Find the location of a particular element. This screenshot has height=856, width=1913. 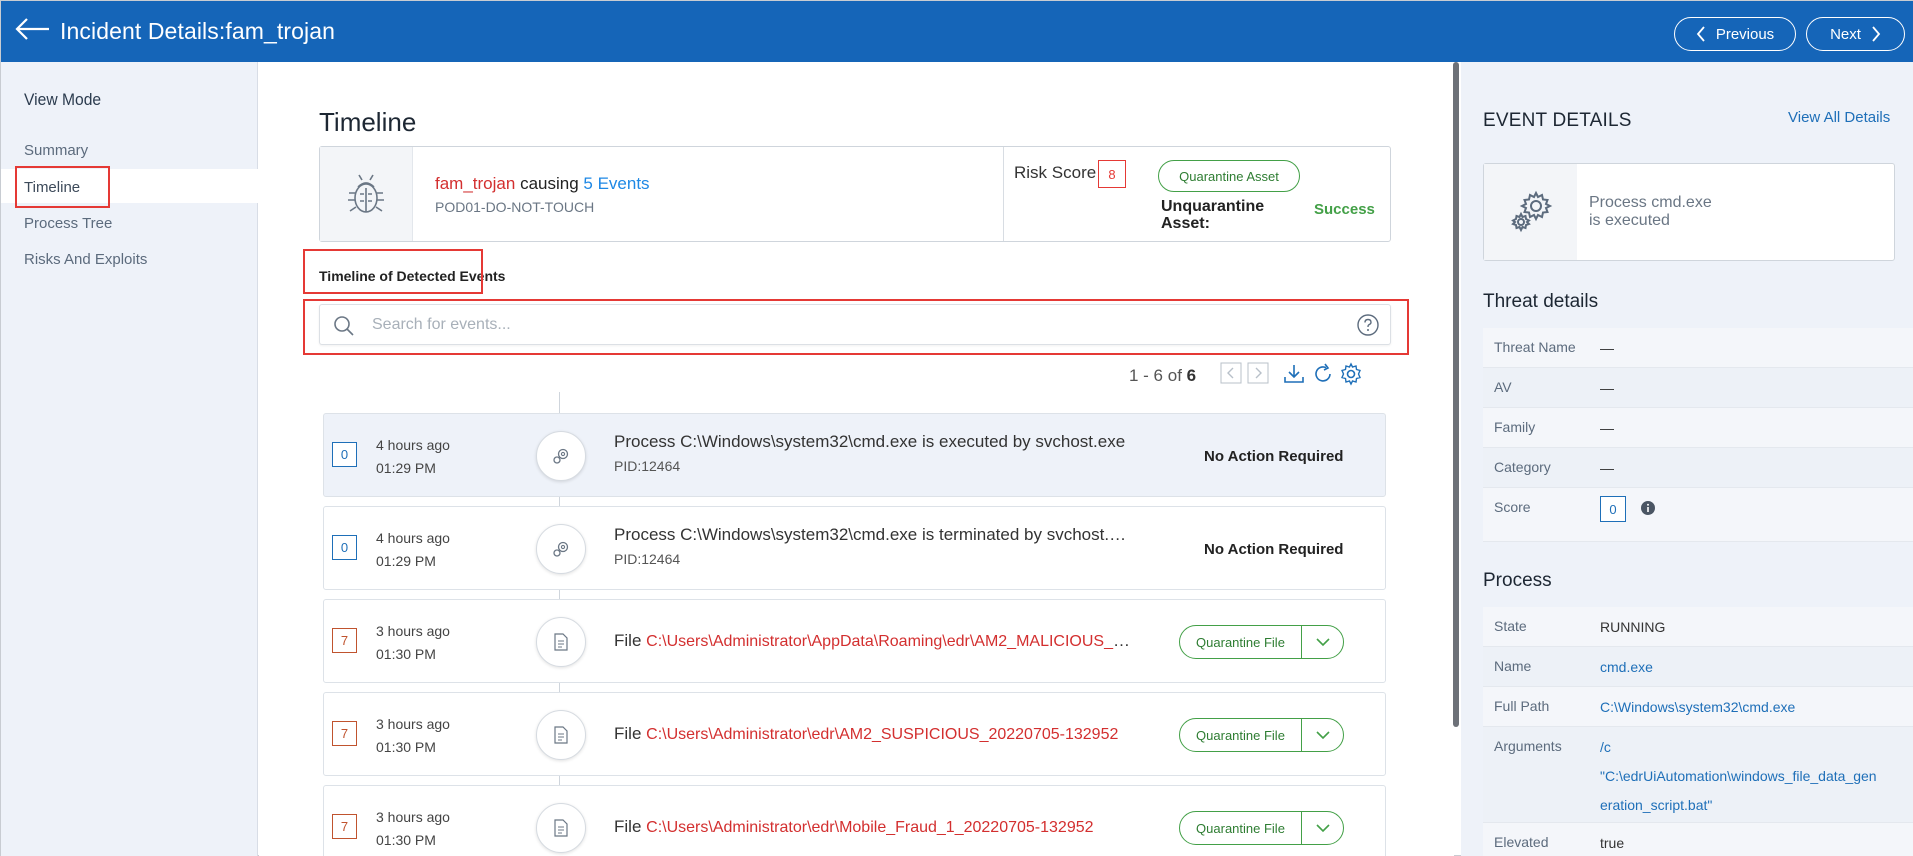

unquarantine-asset-label: Unquarantine Asset: is located at coordinates (1213, 215).